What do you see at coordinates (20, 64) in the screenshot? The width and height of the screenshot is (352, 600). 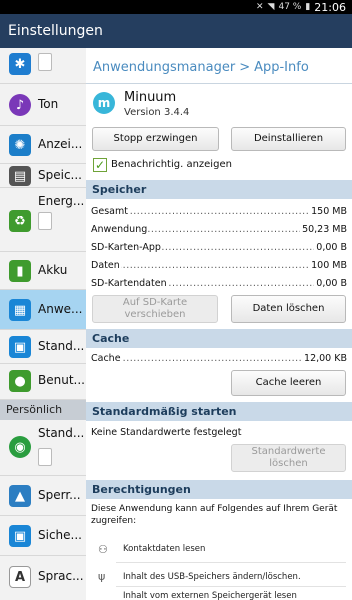 I see `bluetooth-icon: ✱` at bounding box center [20, 64].